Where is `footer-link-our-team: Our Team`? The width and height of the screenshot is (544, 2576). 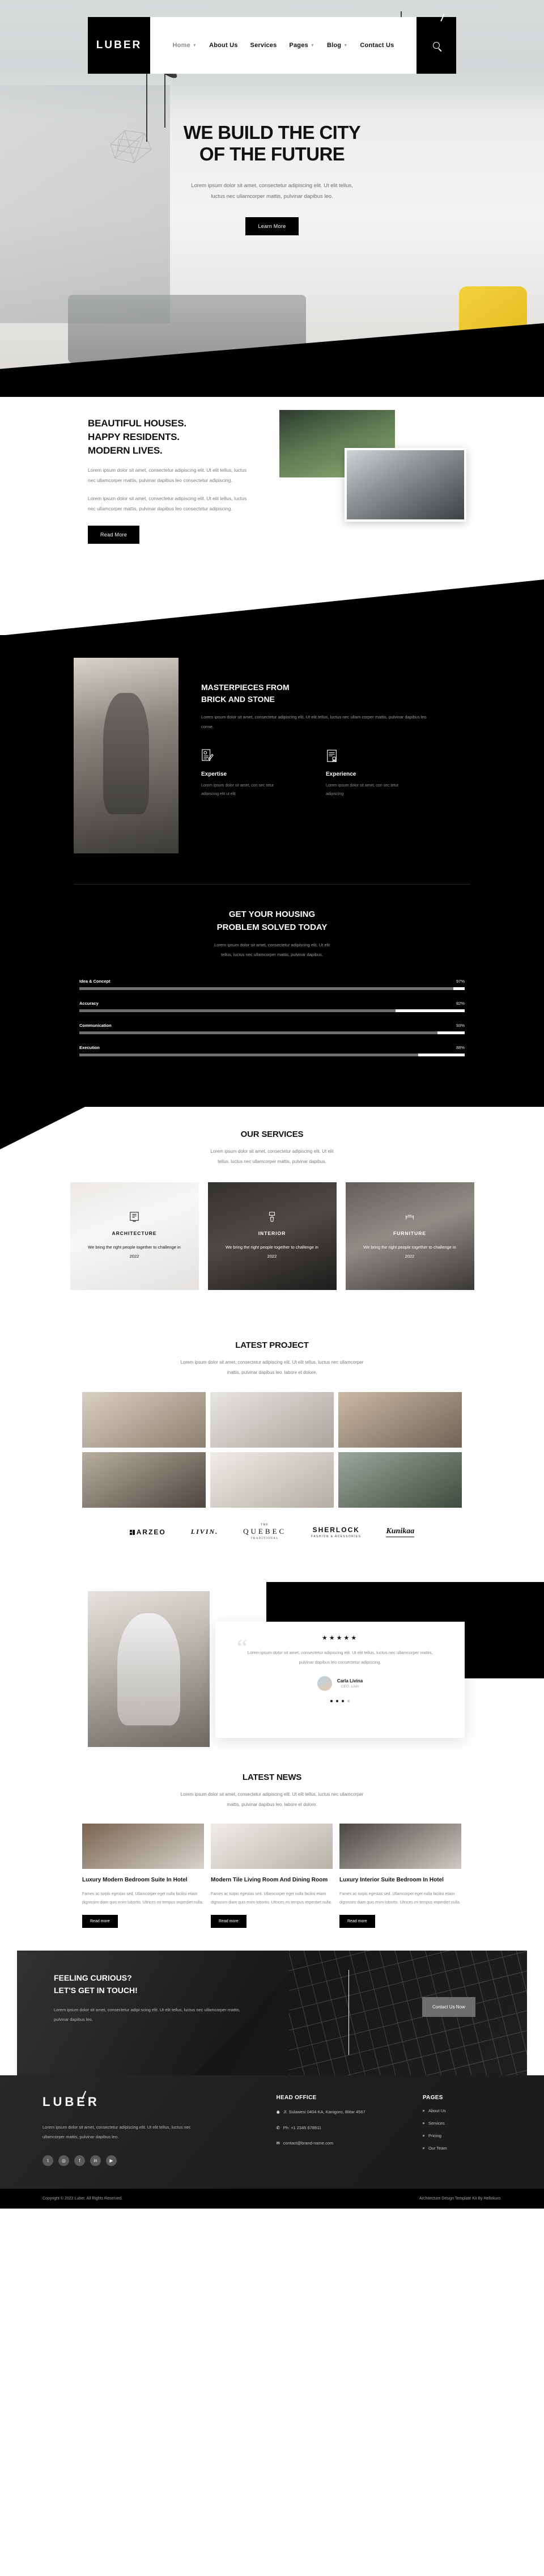 footer-link-our-team: Our Team is located at coordinates (462, 2148).